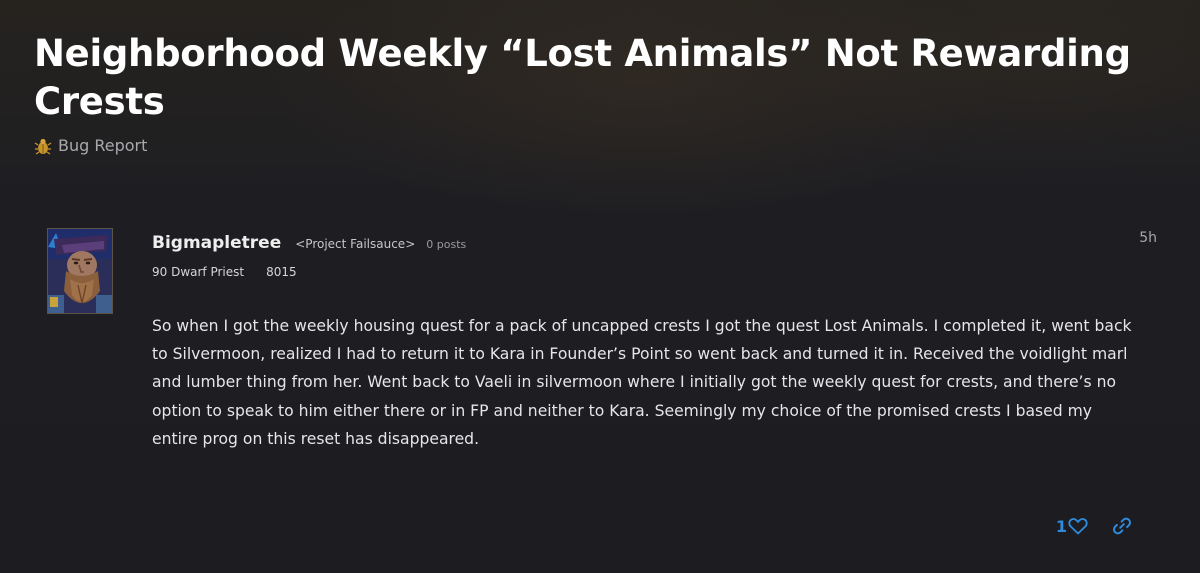  What do you see at coordinates (1148, 238) in the screenshot?
I see `post-date: 5h` at bounding box center [1148, 238].